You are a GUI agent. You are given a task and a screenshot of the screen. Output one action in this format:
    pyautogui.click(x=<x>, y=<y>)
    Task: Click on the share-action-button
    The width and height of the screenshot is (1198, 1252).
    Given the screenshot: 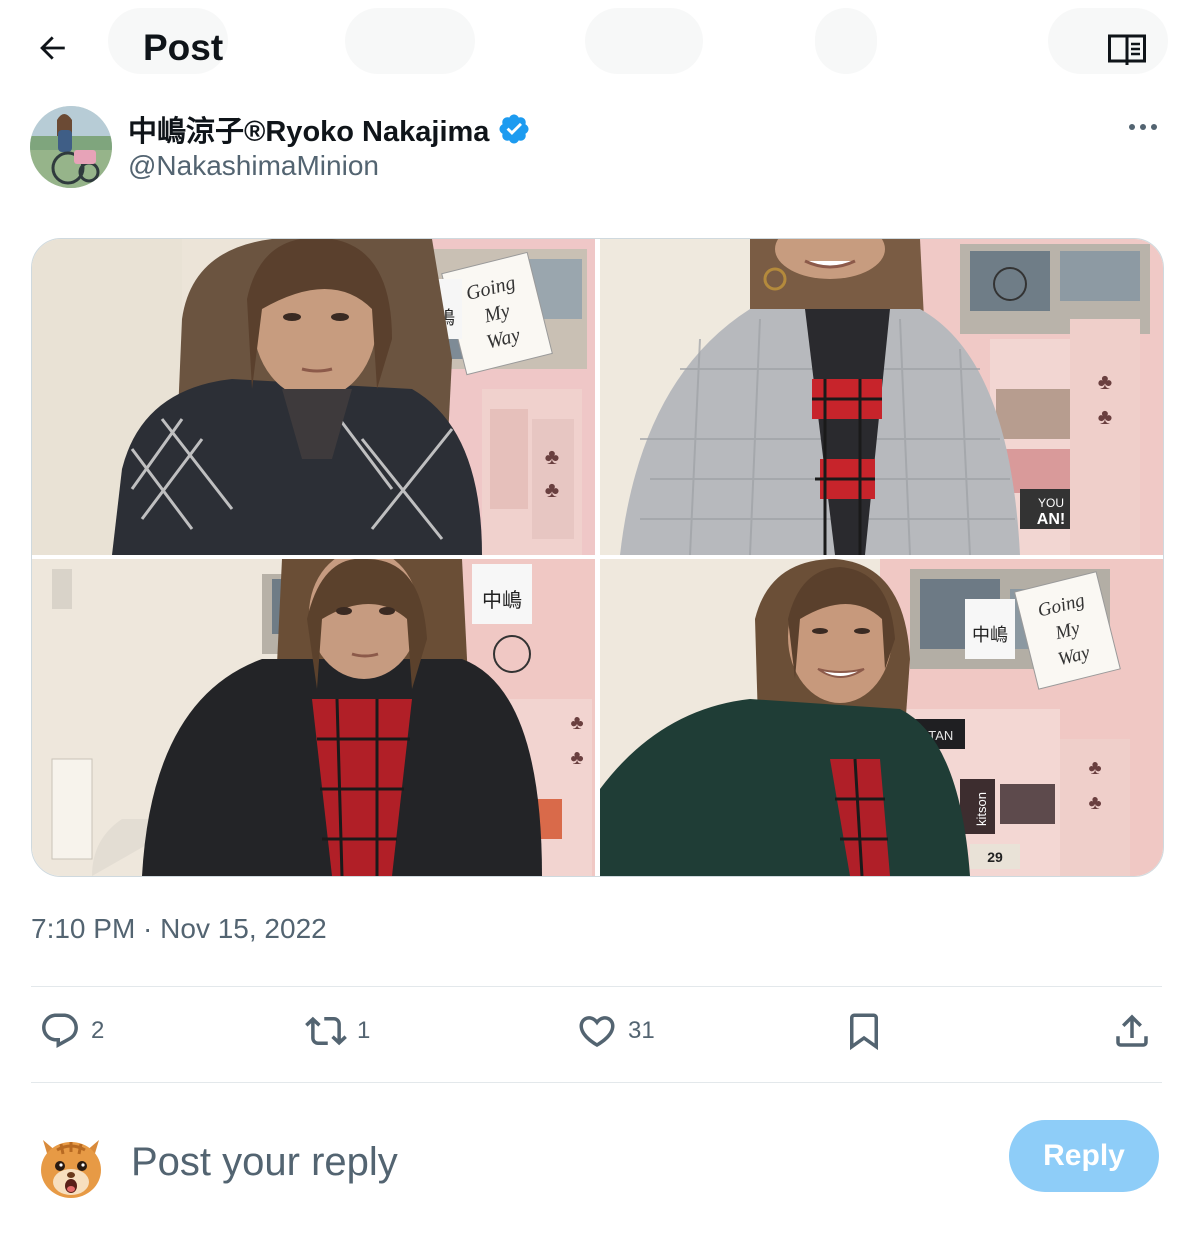 What is the action you would take?
    pyautogui.click(x=1132, y=1031)
    